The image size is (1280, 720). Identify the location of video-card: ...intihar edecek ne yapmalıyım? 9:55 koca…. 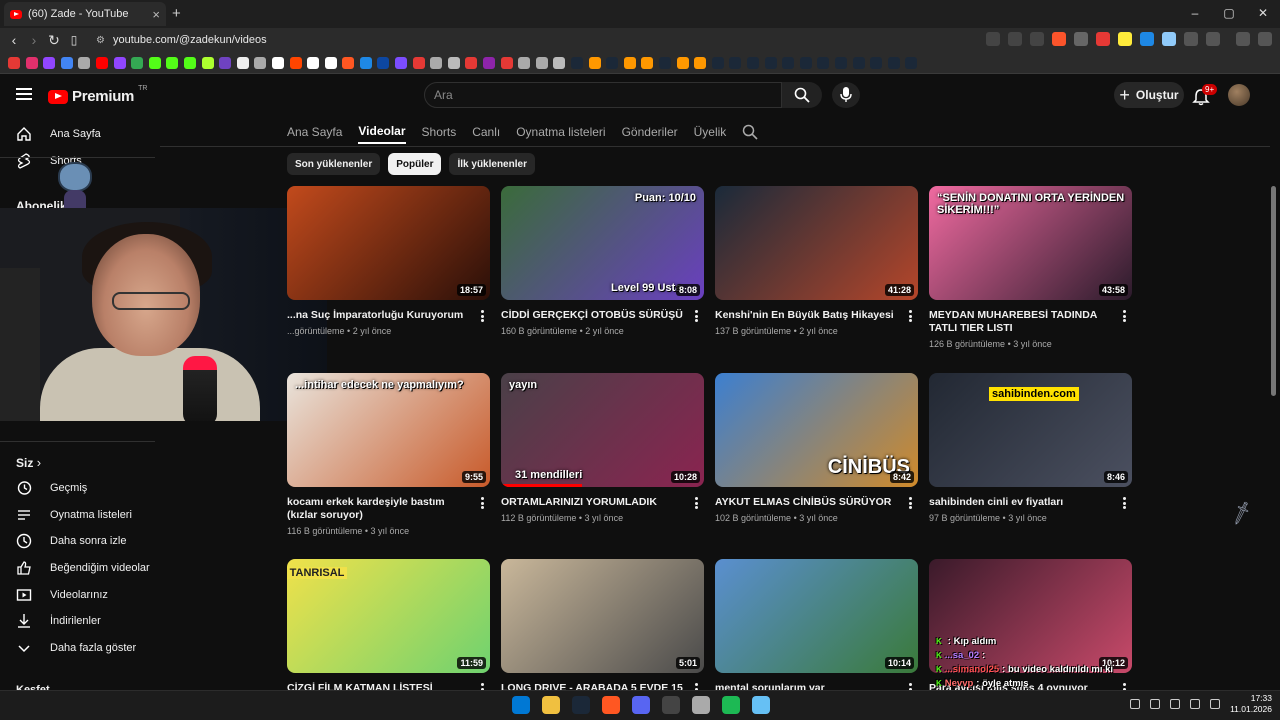
(388, 454).